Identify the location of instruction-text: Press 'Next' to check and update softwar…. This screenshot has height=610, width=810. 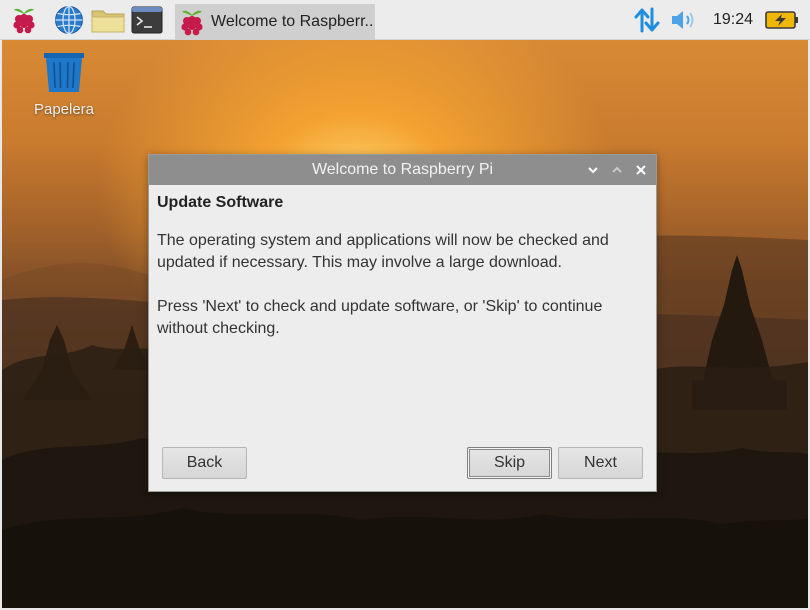
(380, 317).